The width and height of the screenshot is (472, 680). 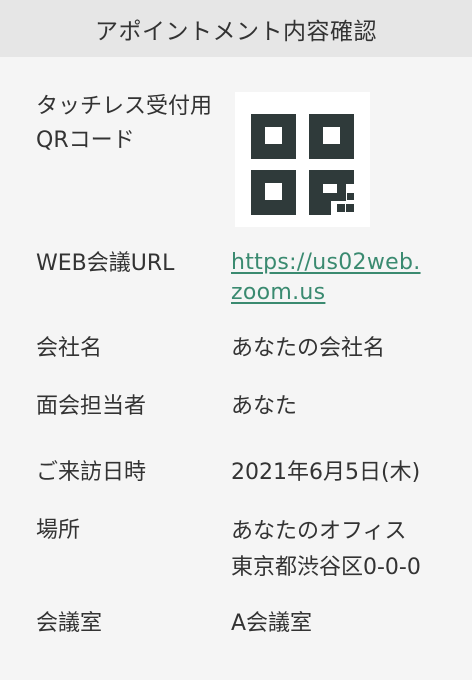 What do you see at coordinates (69, 348) in the screenshot?
I see `company-label: 会社名` at bounding box center [69, 348].